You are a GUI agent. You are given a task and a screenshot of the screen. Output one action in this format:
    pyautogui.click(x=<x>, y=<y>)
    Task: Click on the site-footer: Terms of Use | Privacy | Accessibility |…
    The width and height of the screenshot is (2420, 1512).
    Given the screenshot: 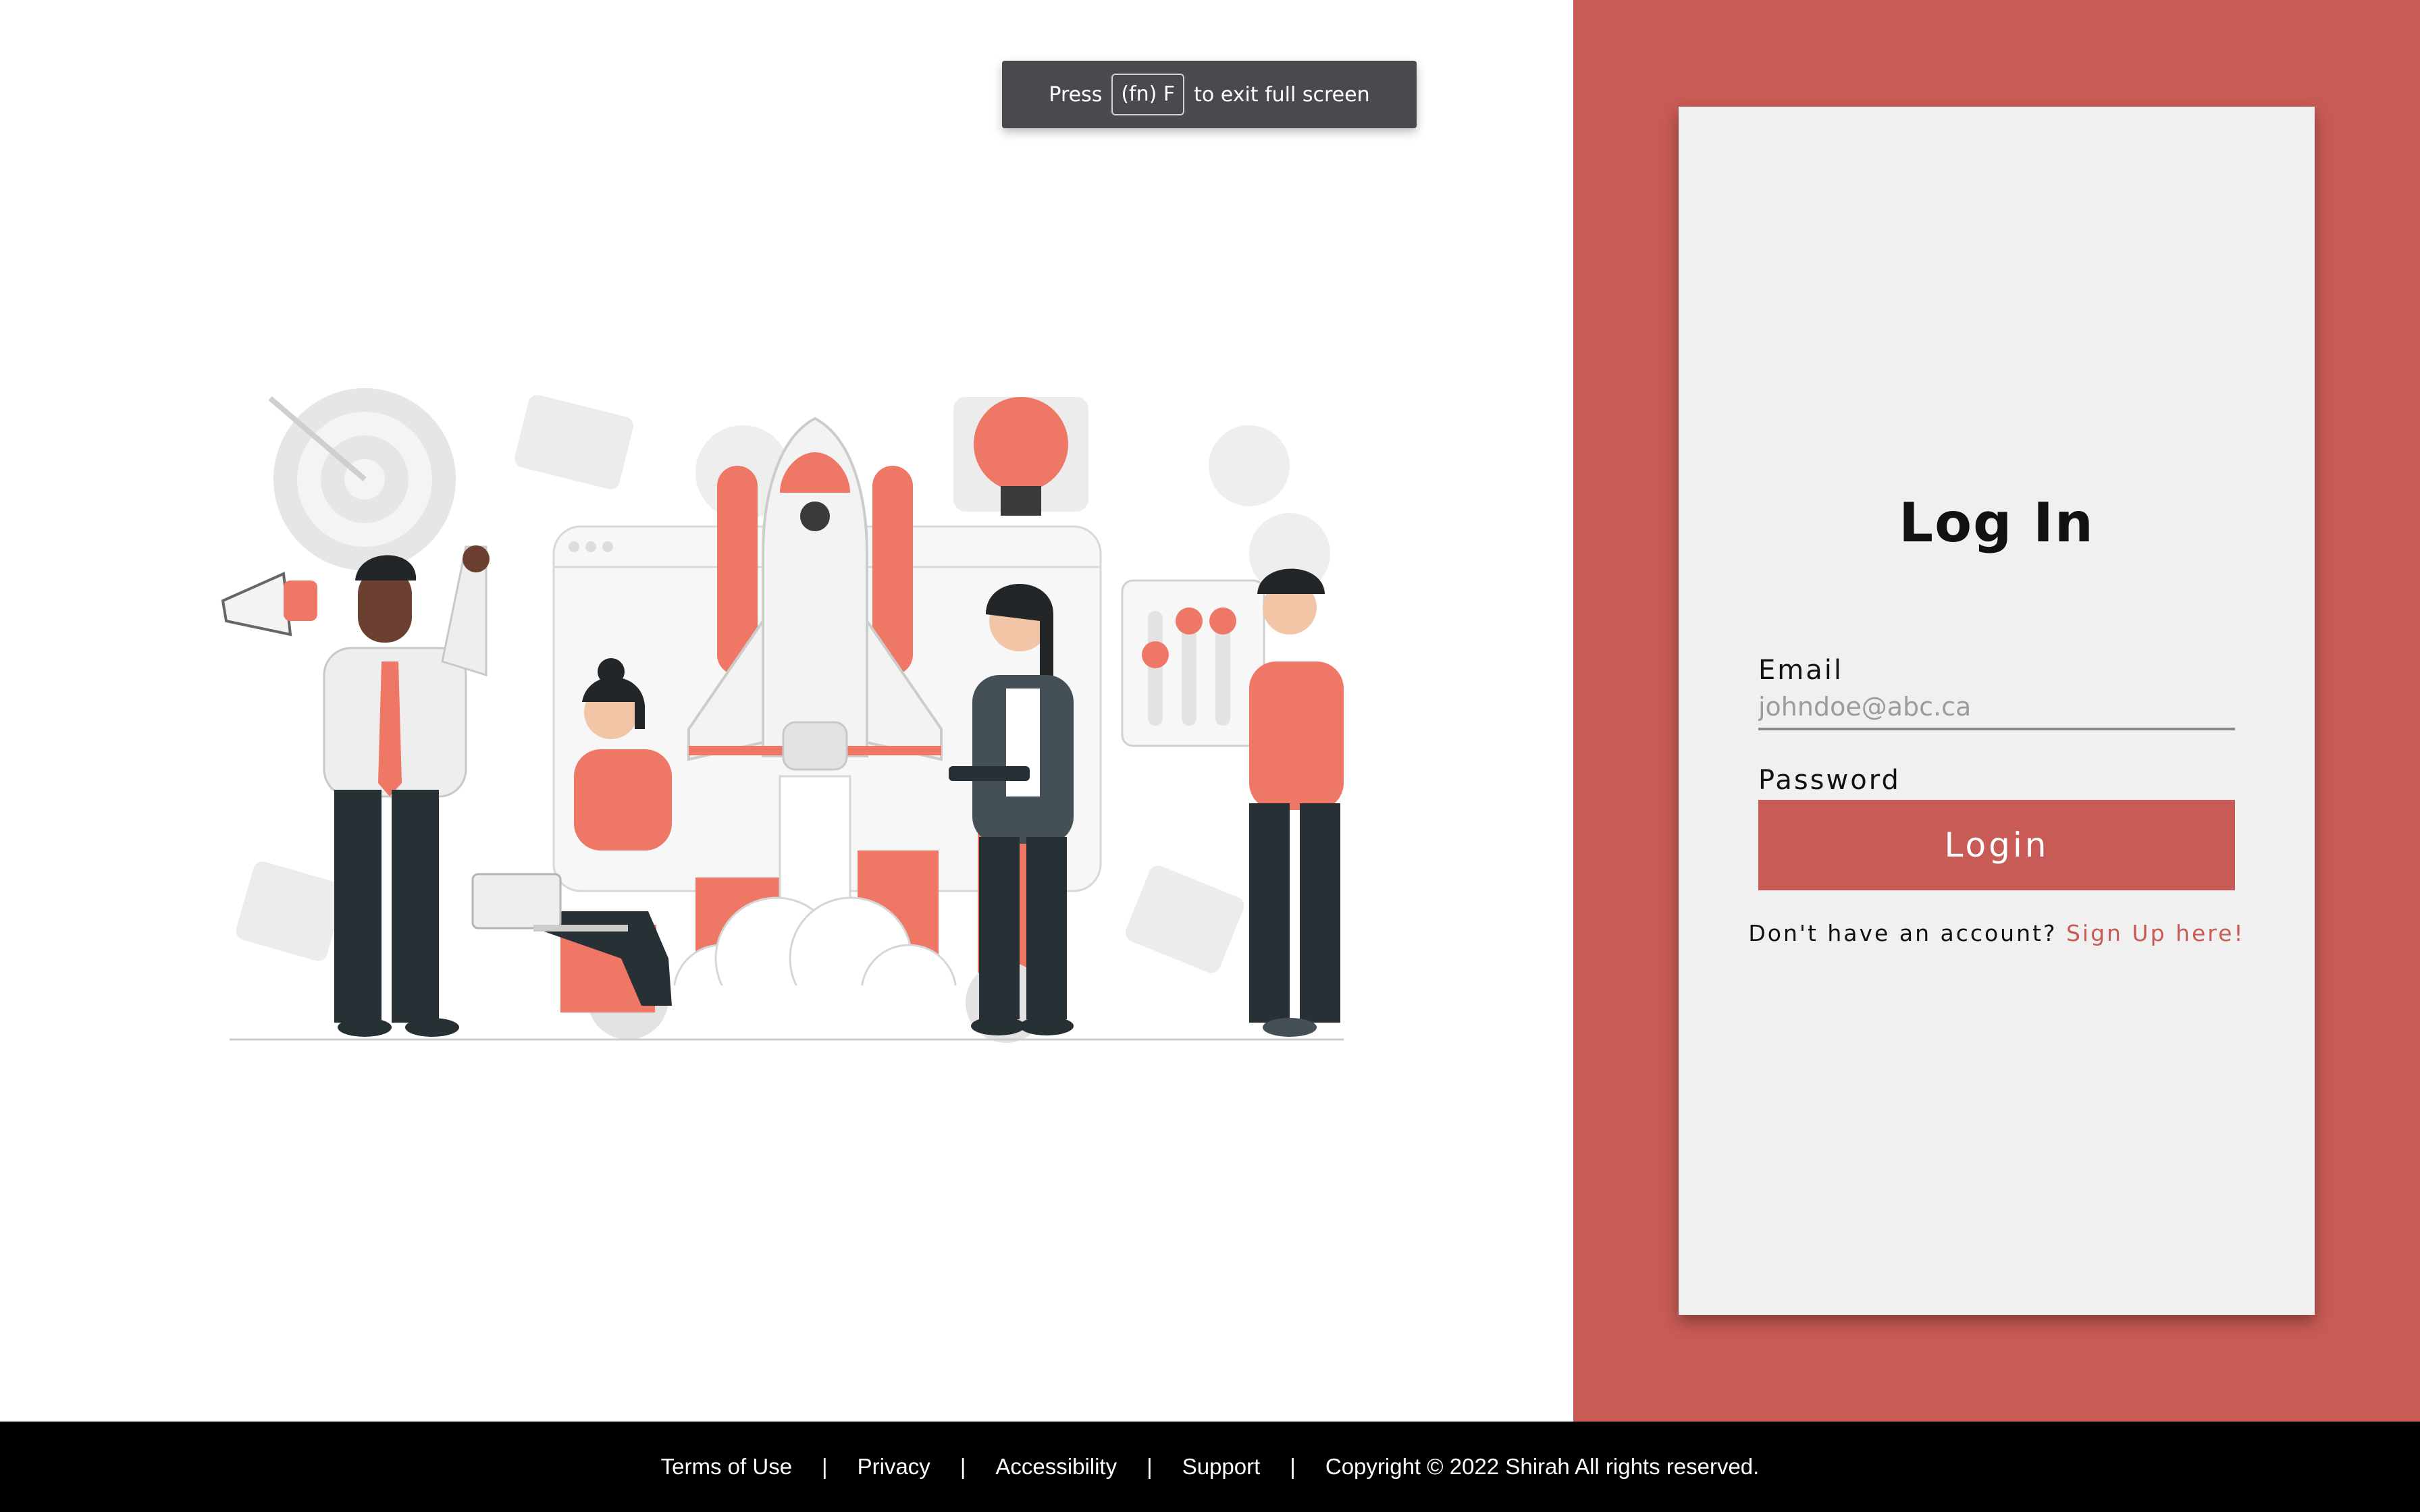 What is the action you would take?
    pyautogui.click(x=1210, y=1467)
    